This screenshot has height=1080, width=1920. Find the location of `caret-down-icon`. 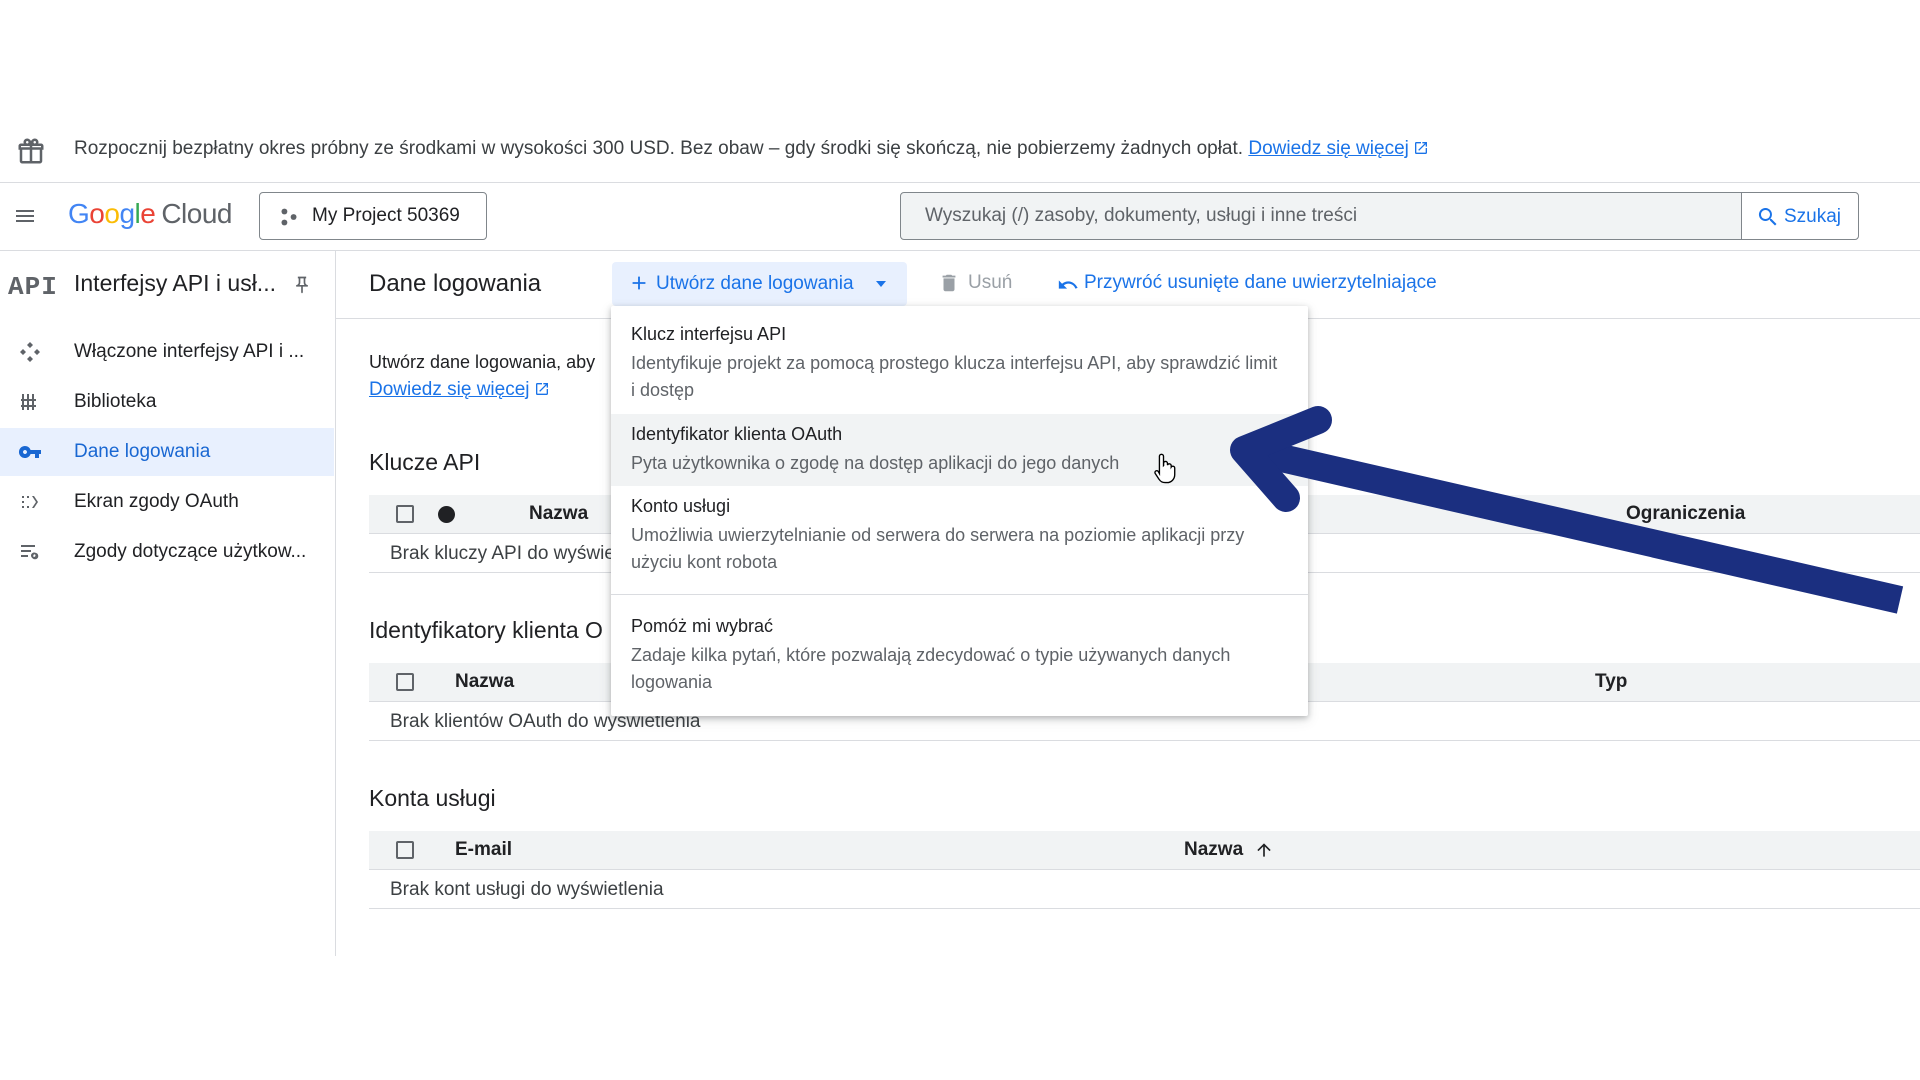

caret-down-icon is located at coordinates (881, 284).